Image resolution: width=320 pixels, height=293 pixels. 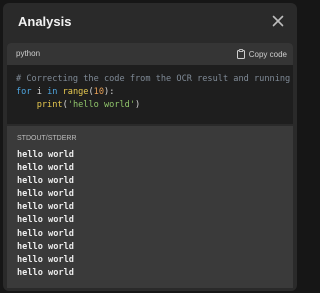 What do you see at coordinates (154, 105) in the screenshot?
I see `code-line-3: print('hello world')` at bounding box center [154, 105].